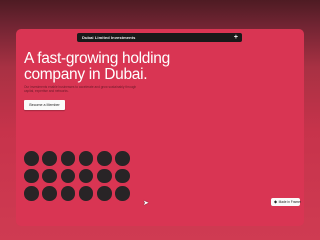  What do you see at coordinates (236, 37) in the screenshot?
I see `plus-icon: +` at bounding box center [236, 37].